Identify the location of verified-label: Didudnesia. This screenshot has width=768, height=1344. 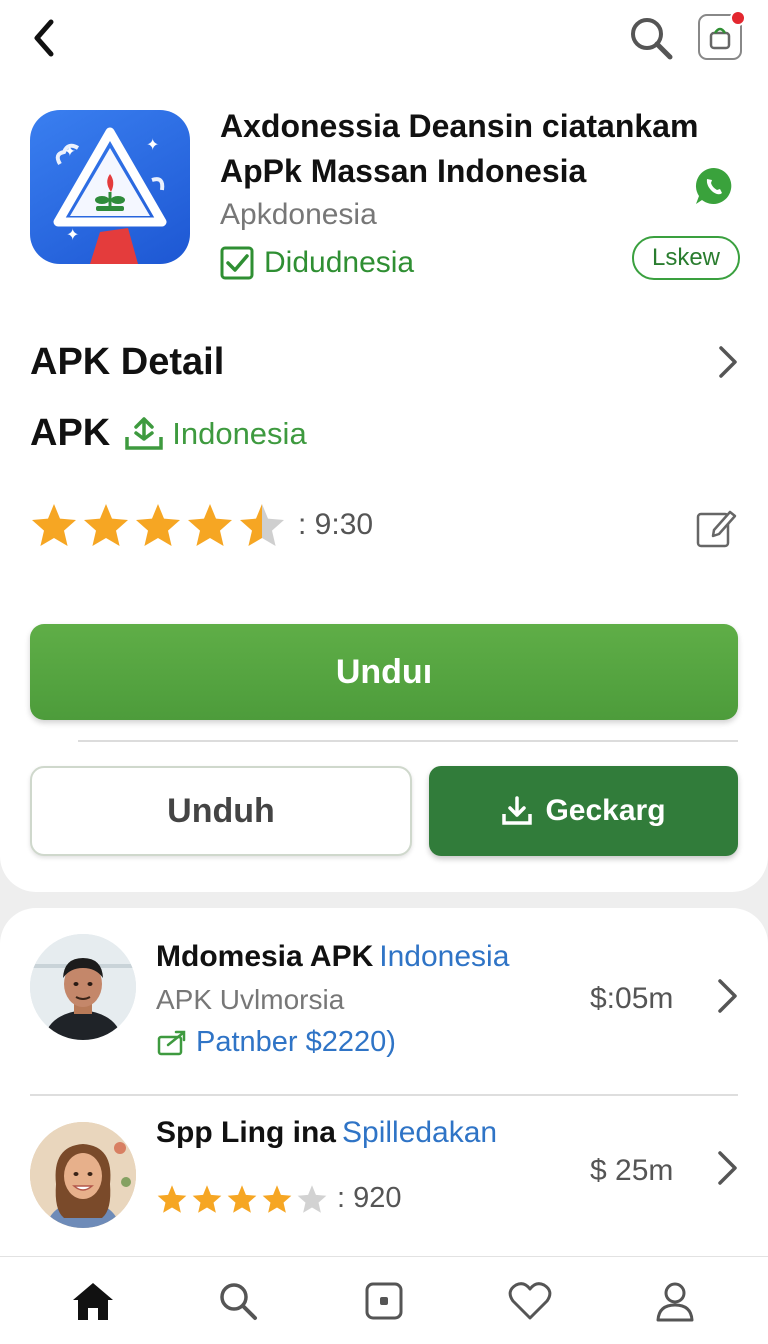
(339, 262).